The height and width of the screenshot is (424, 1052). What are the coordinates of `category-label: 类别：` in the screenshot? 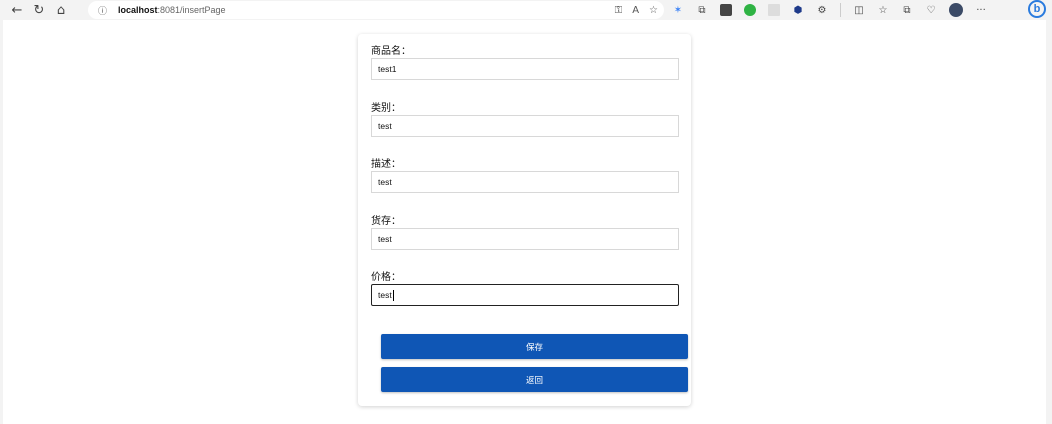 It's located at (386, 108).